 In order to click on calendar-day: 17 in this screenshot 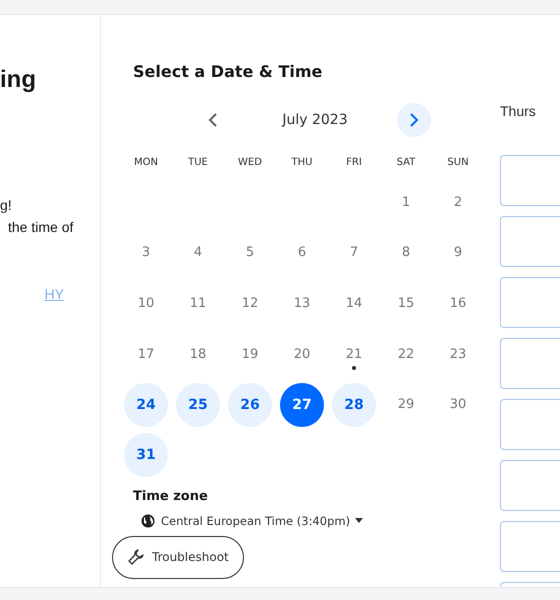, I will do `click(146, 354)`.